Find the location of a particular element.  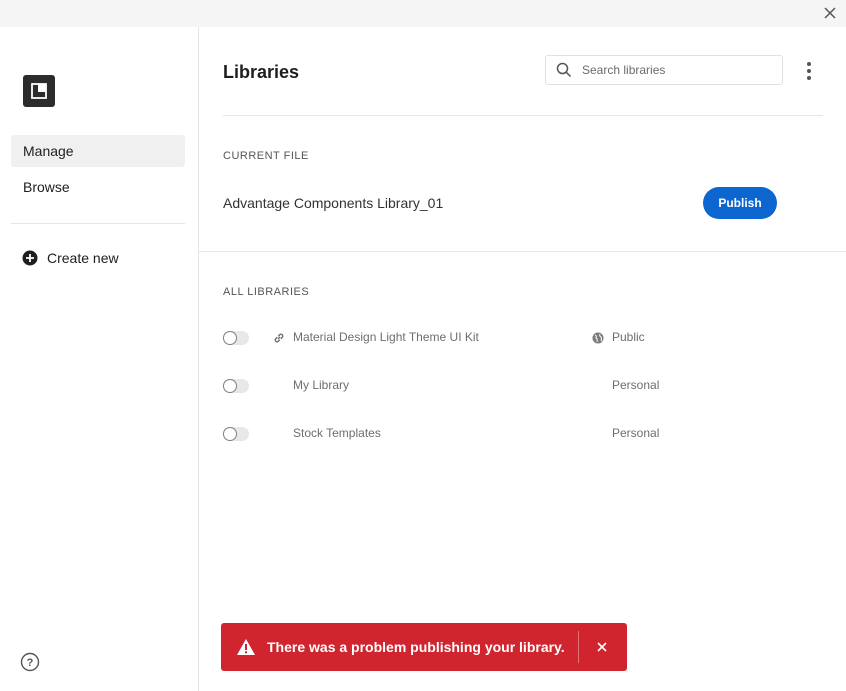

sidebar-item-manage: Manage is located at coordinates (98, 151).